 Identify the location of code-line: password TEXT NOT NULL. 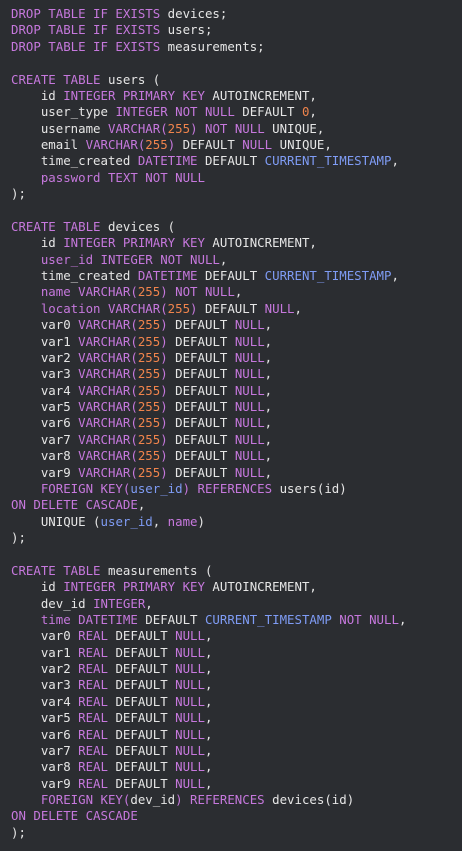
(236, 178).